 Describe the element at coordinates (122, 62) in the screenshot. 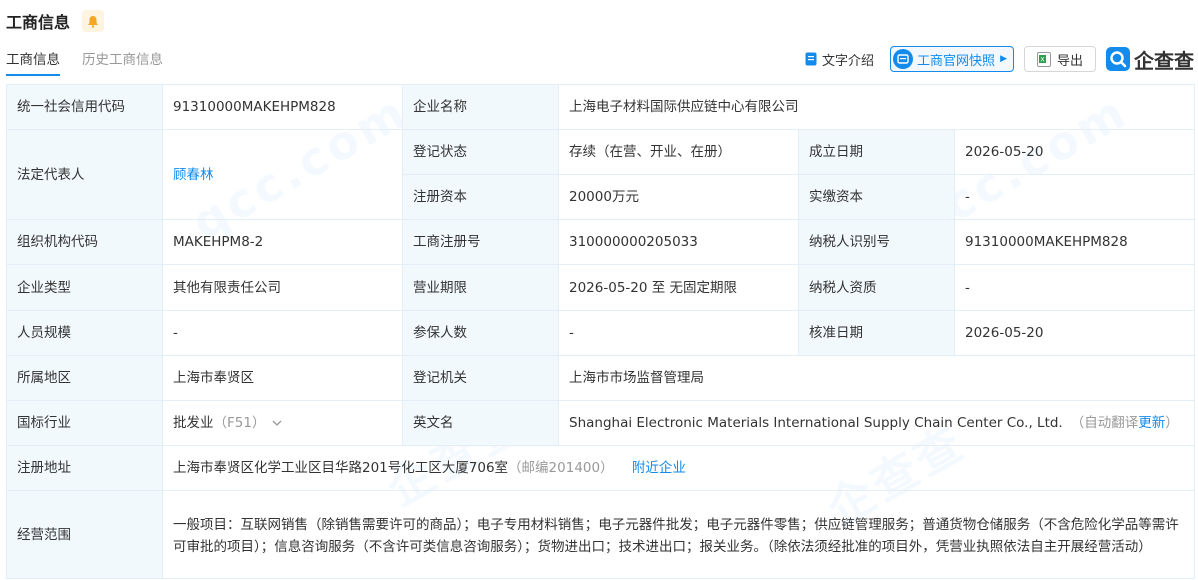

I see `tab-history-business-info: 历史工商信息` at that location.